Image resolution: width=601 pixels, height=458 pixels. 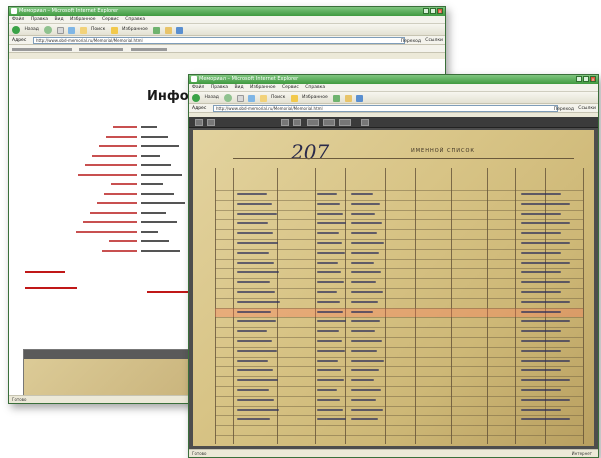 What do you see at coordinates (69, 11) in the screenshot?
I see `back-window-title: Мемориал – Microsoft Internet Explorer` at bounding box center [69, 11].